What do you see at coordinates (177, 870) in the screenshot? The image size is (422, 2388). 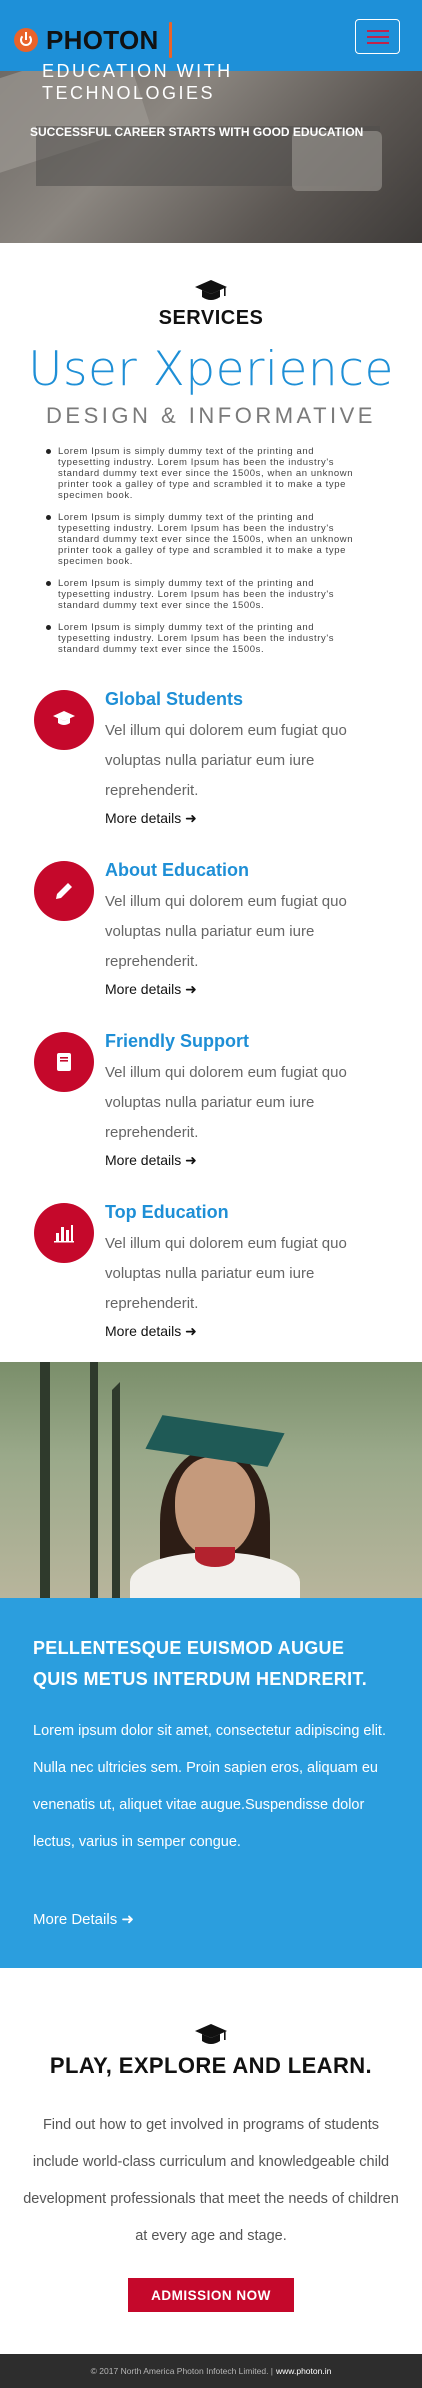 I see `feature-title: About Education` at bounding box center [177, 870].